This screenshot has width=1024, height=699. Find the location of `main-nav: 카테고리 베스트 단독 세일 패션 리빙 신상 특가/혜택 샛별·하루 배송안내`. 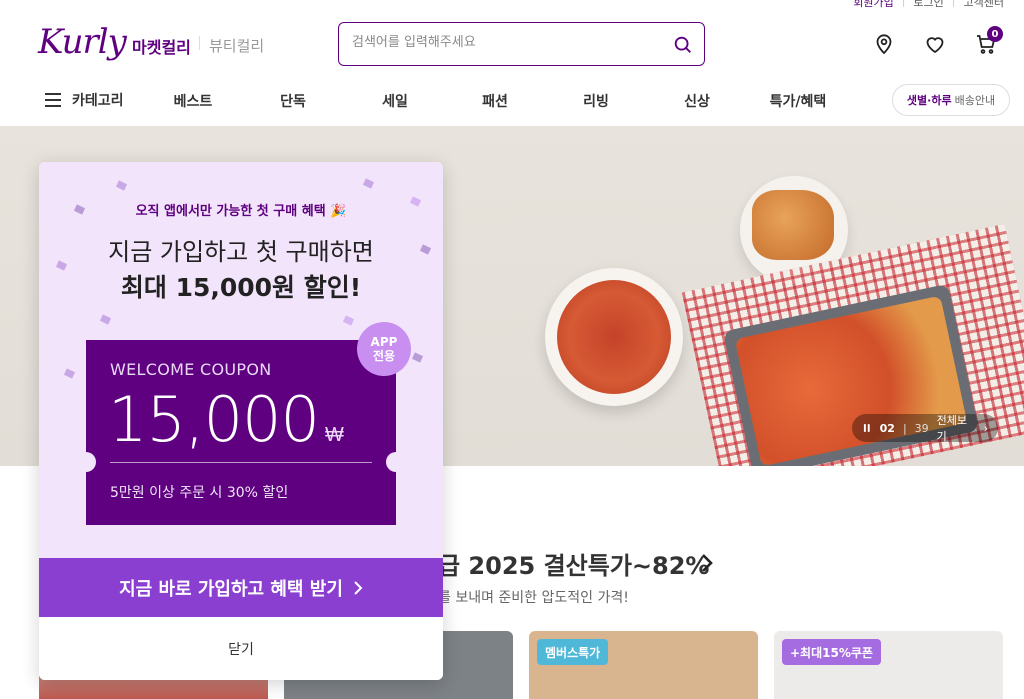

main-nav: 카테고리 베스트 단독 세일 패션 리빙 신상 특가/혜택 샛별·하루 배송안내 is located at coordinates (512, 103).